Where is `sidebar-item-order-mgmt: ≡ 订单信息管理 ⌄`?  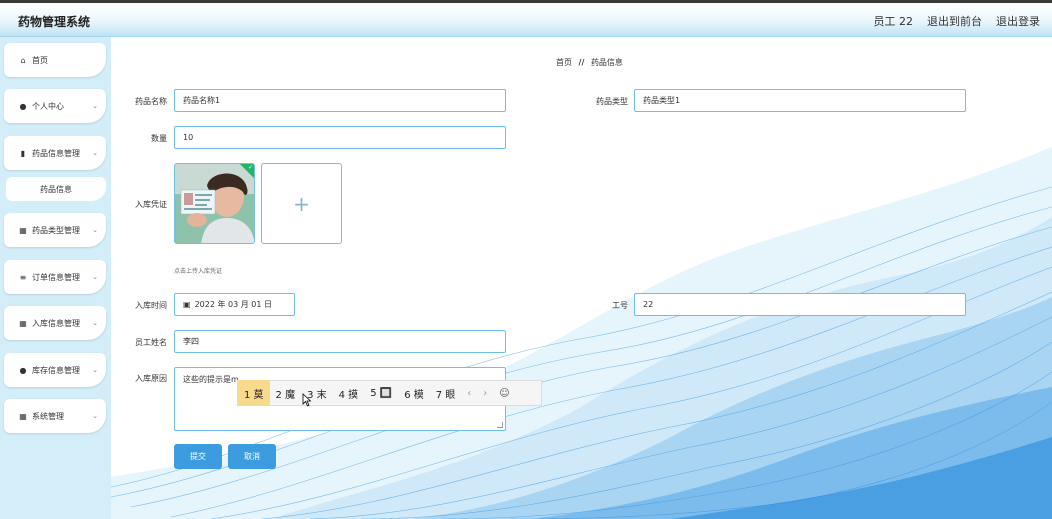 sidebar-item-order-mgmt: ≡ 订单信息管理 ⌄ is located at coordinates (55, 277).